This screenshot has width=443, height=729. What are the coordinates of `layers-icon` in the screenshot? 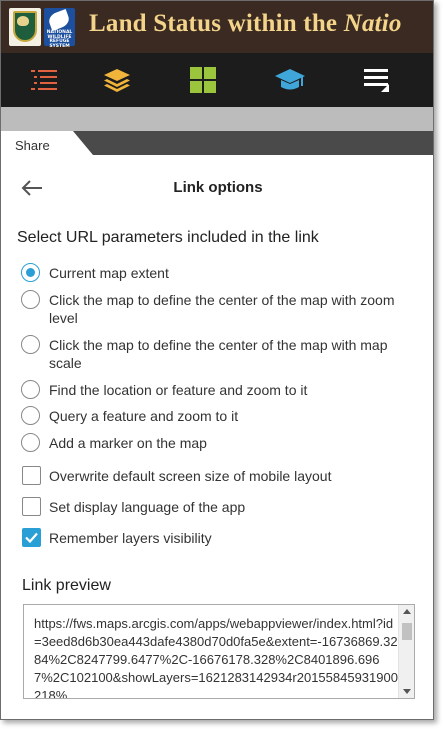 It's located at (117, 80).